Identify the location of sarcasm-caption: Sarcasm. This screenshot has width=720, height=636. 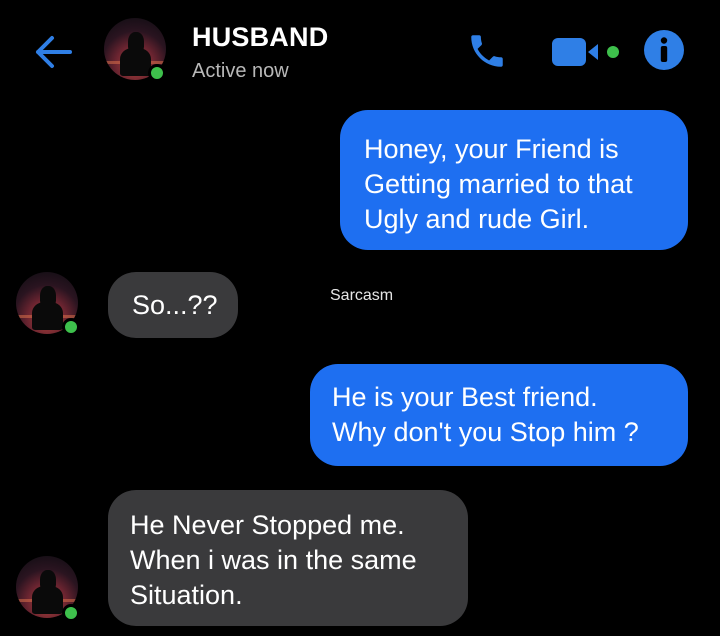
(362, 295).